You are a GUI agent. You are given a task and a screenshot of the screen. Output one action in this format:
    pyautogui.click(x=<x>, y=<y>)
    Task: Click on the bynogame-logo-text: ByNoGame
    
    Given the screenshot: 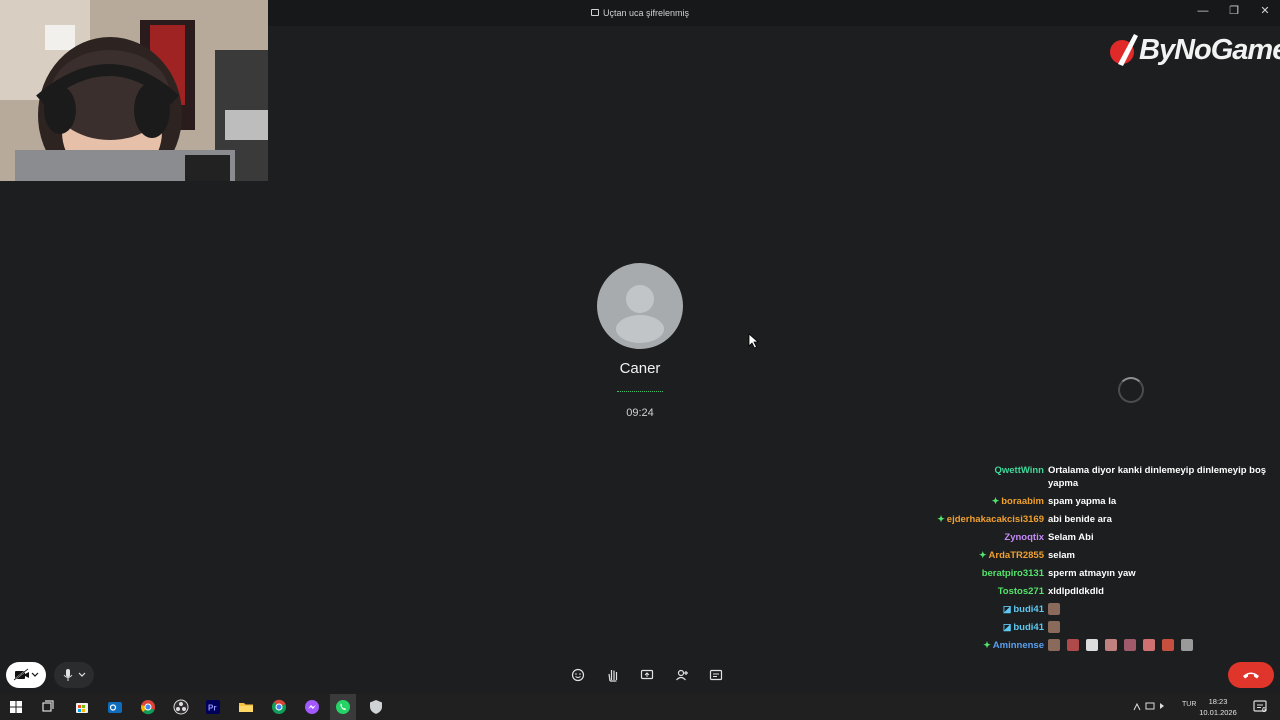 What is the action you would take?
    pyautogui.click(x=1209, y=50)
    